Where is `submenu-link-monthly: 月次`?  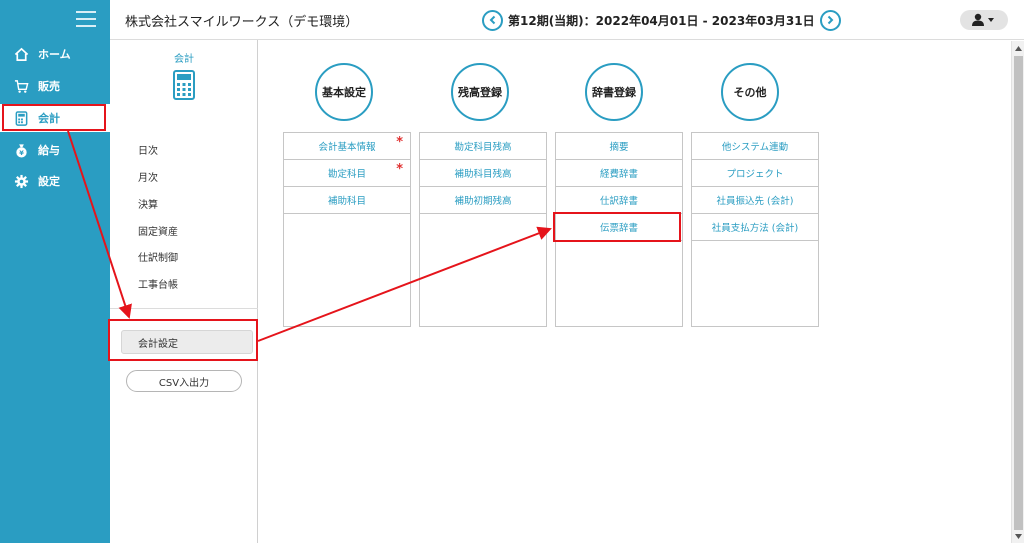 submenu-link-monthly: 月次 is located at coordinates (148, 176).